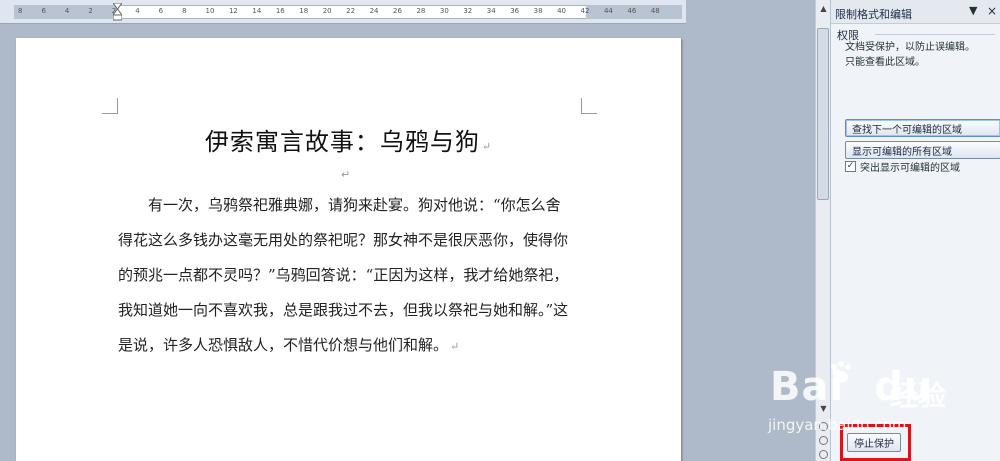  What do you see at coordinates (823, 114) in the screenshot?
I see `scroll-thumb` at bounding box center [823, 114].